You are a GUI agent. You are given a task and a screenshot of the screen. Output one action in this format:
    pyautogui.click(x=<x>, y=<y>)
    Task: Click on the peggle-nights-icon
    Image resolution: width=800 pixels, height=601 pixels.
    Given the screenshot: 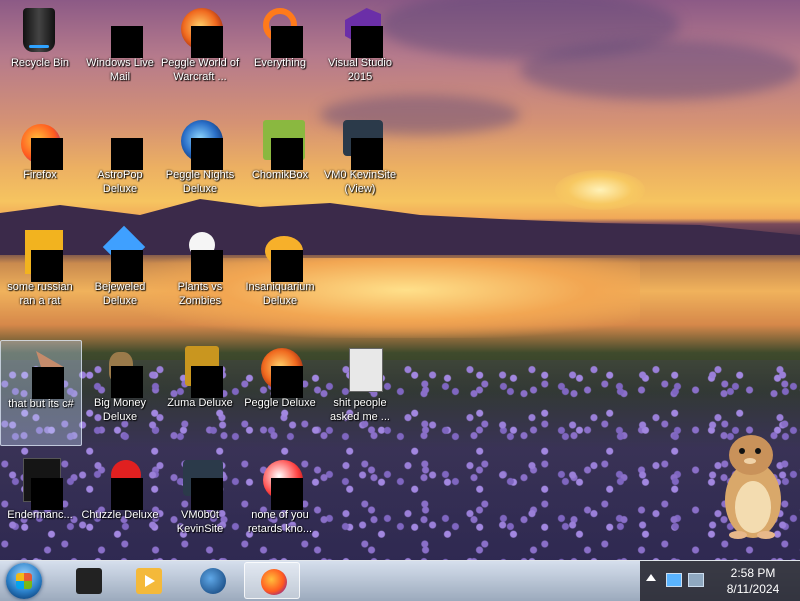 What is the action you would take?
    pyautogui.click(x=200, y=144)
    